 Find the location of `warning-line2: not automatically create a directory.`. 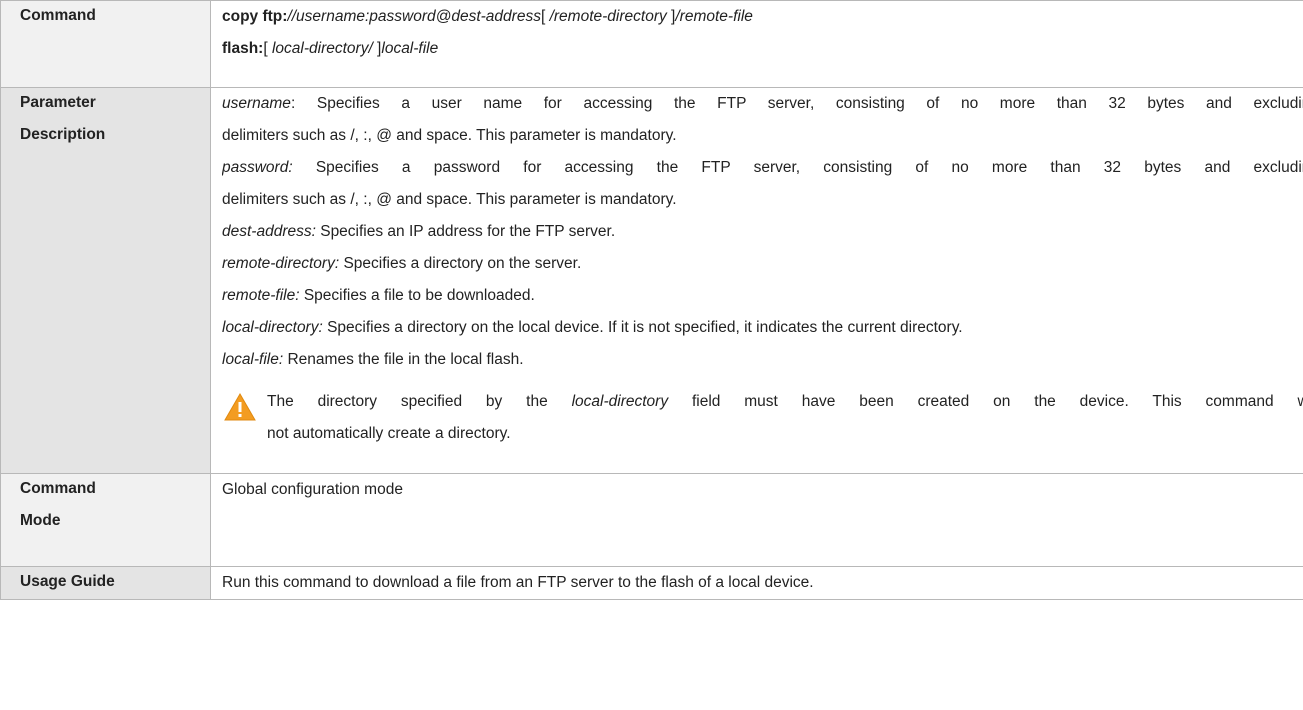

warning-line2: not automatically create a directory. is located at coordinates (389, 433).